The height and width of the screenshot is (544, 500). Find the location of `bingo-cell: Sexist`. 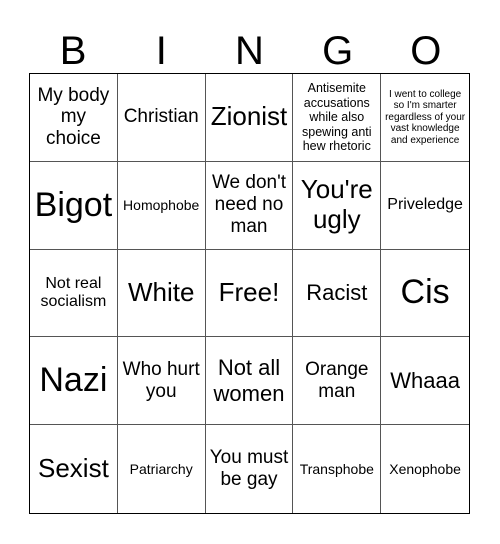

bingo-cell: Sexist is located at coordinates (74, 469).